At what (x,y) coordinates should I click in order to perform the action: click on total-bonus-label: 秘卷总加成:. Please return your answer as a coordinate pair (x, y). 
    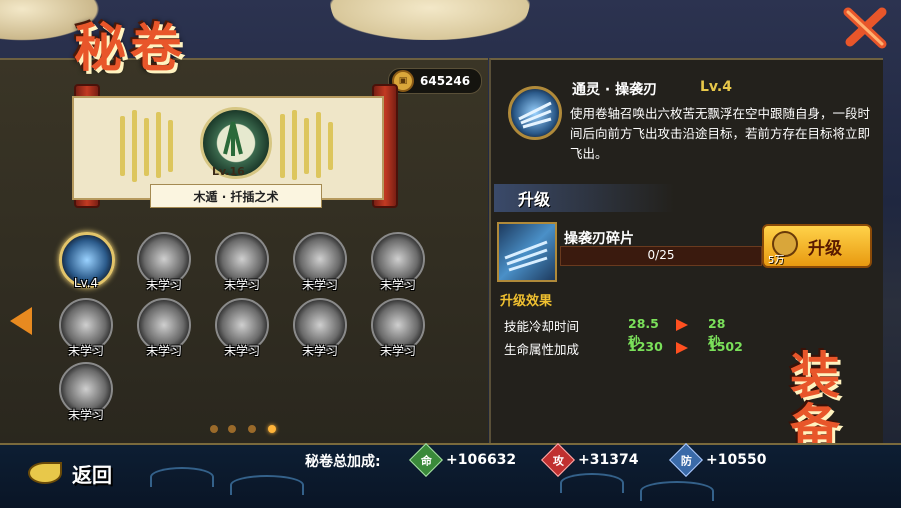
    Looking at the image, I should click on (343, 462).